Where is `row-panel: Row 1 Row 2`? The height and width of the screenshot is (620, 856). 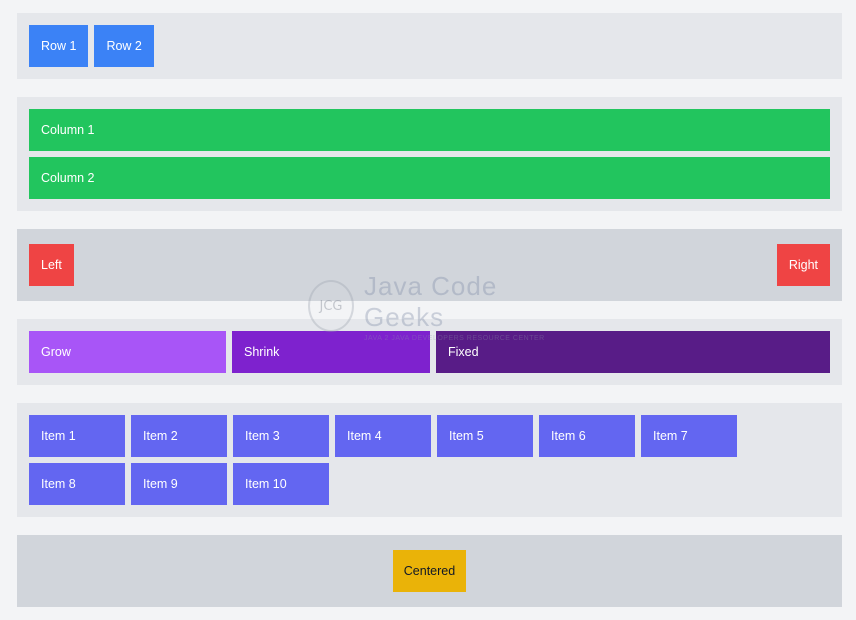
row-panel: Row 1 Row 2 is located at coordinates (429, 46).